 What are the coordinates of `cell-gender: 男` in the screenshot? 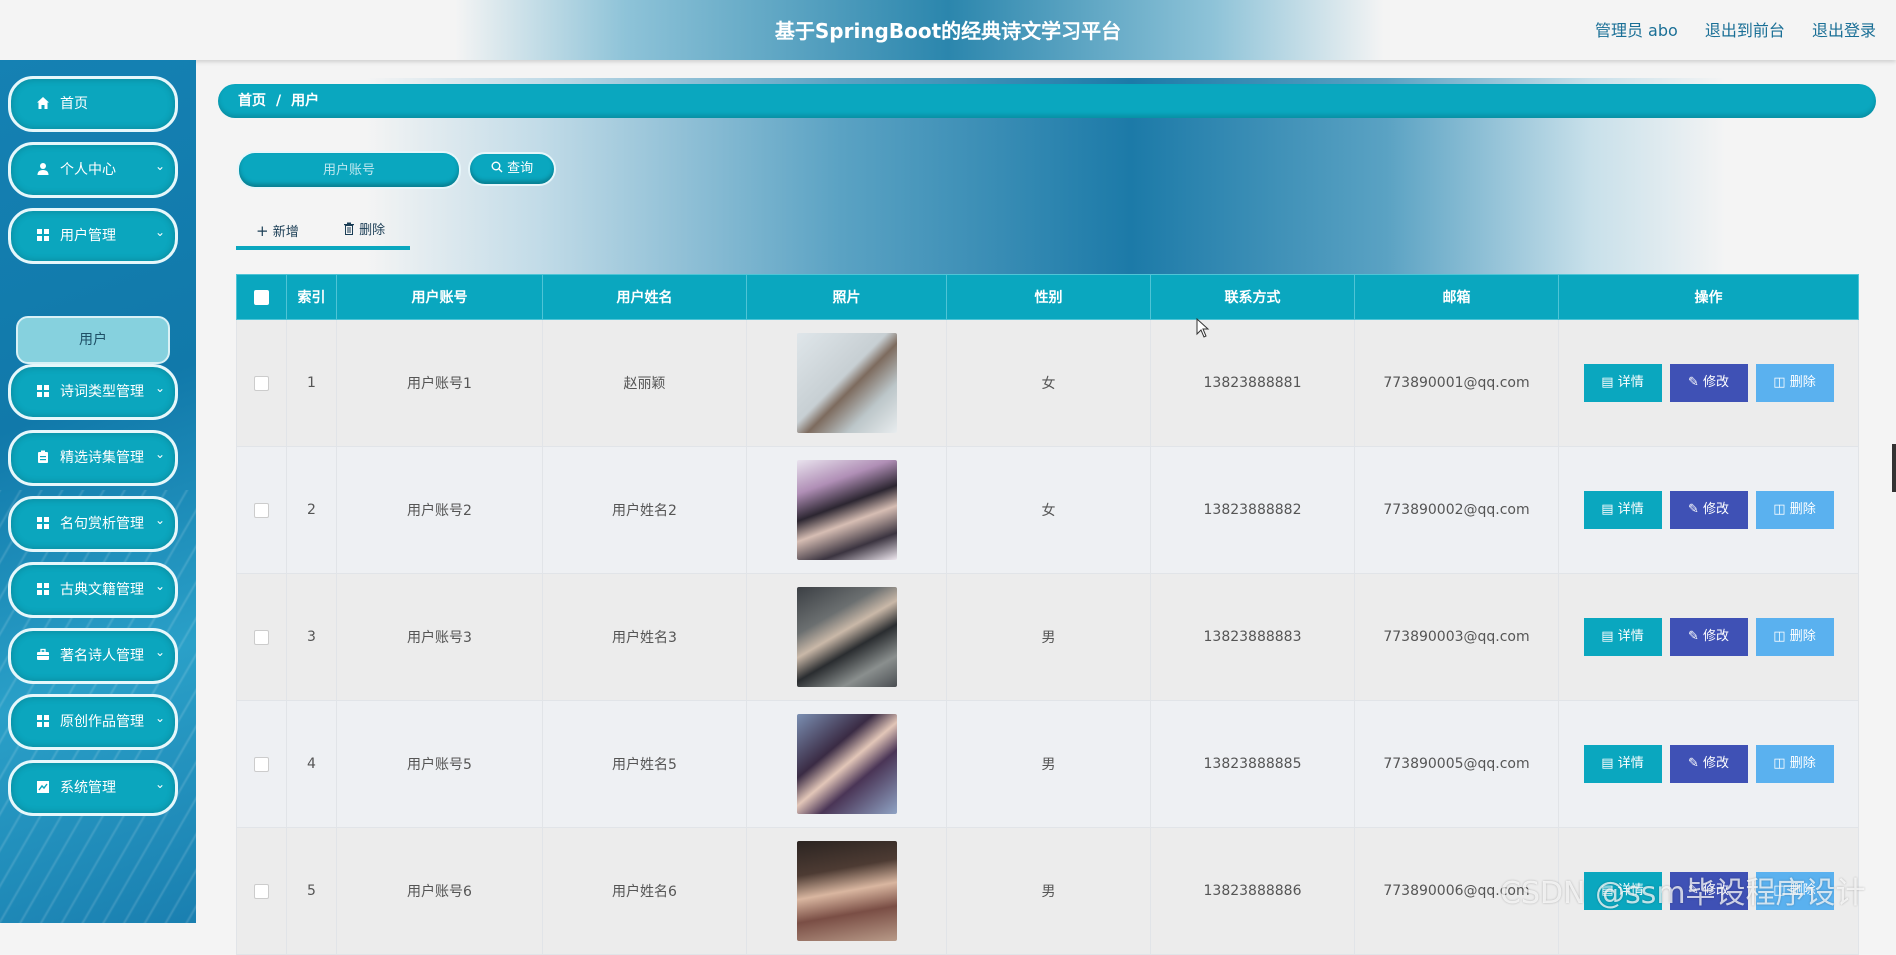 It's located at (1048, 637).